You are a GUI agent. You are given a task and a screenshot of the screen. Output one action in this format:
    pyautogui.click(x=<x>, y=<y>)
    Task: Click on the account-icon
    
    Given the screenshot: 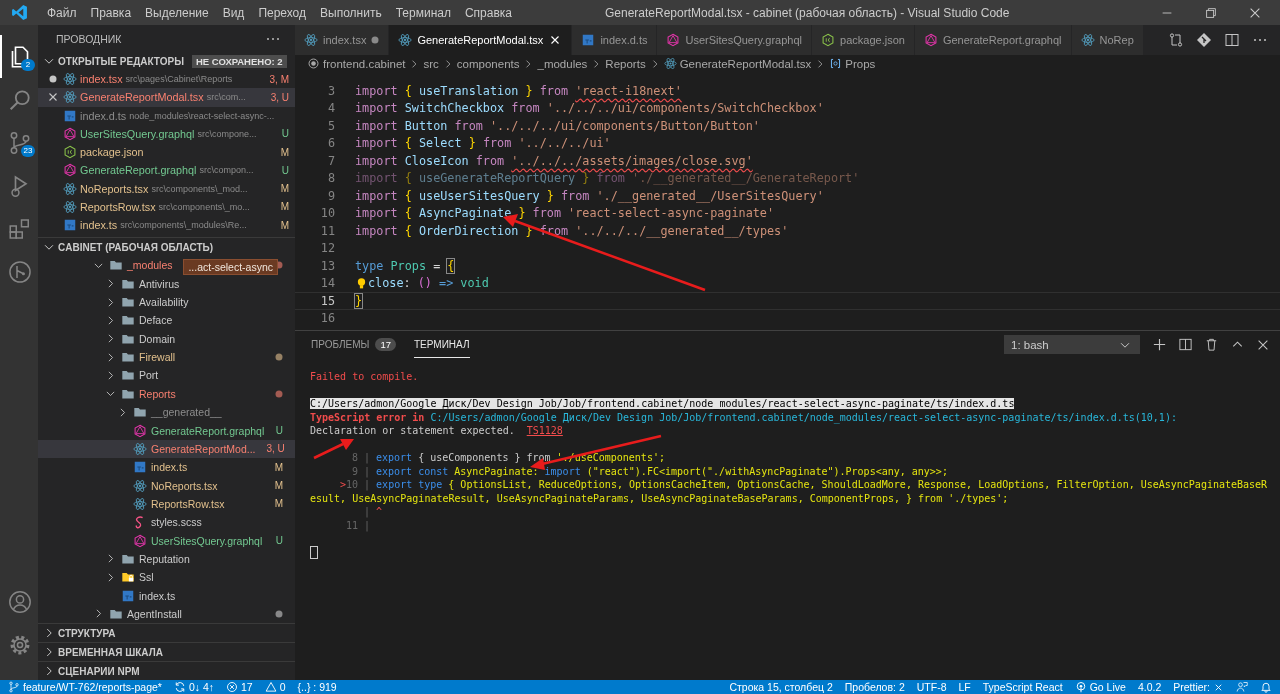 What is the action you would take?
    pyautogui.click(x=20, y=601)
    